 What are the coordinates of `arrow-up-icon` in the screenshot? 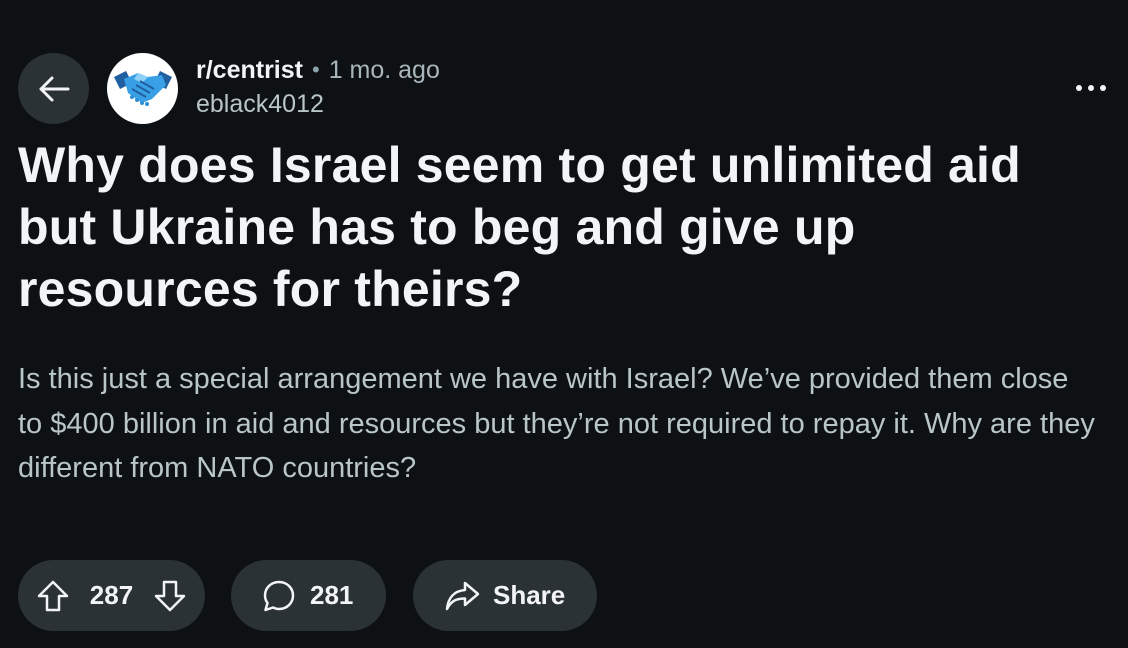 It's located at (53, 595).